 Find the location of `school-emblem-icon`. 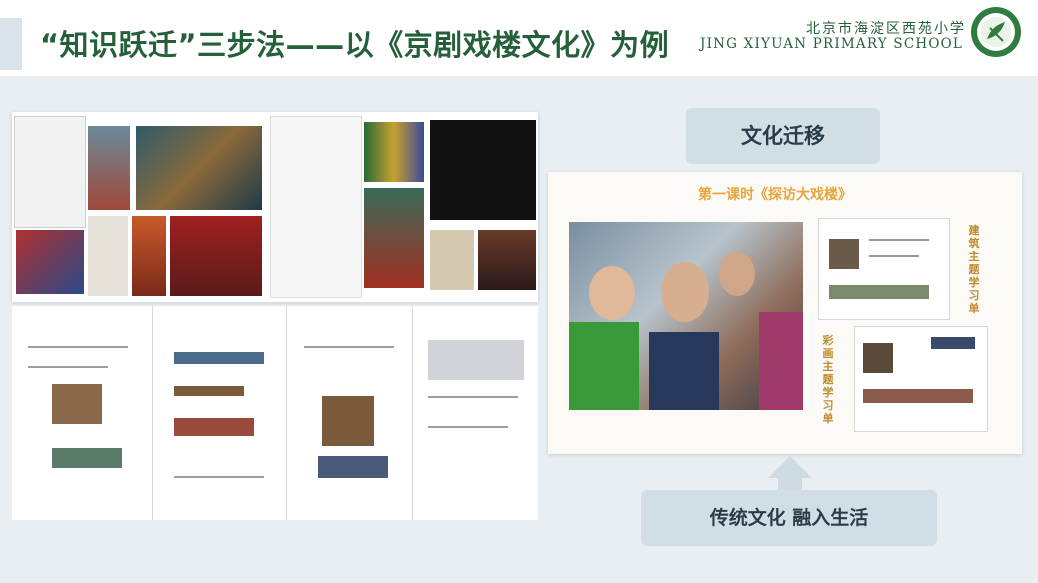

school-emblem-icon is located at coordinates (996, 32).